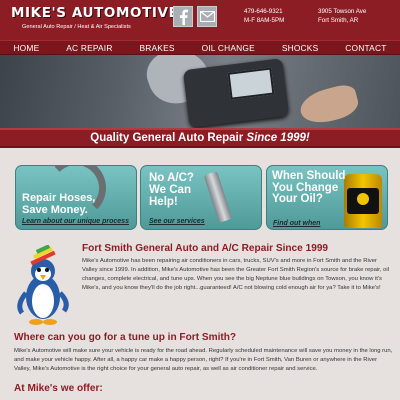 The height and width of the screenshot is (400, 400). What do you see at coordinates (296, 223) in the screenshot?
I see `promo-link: Find out when` at bounding box center [296, 223].